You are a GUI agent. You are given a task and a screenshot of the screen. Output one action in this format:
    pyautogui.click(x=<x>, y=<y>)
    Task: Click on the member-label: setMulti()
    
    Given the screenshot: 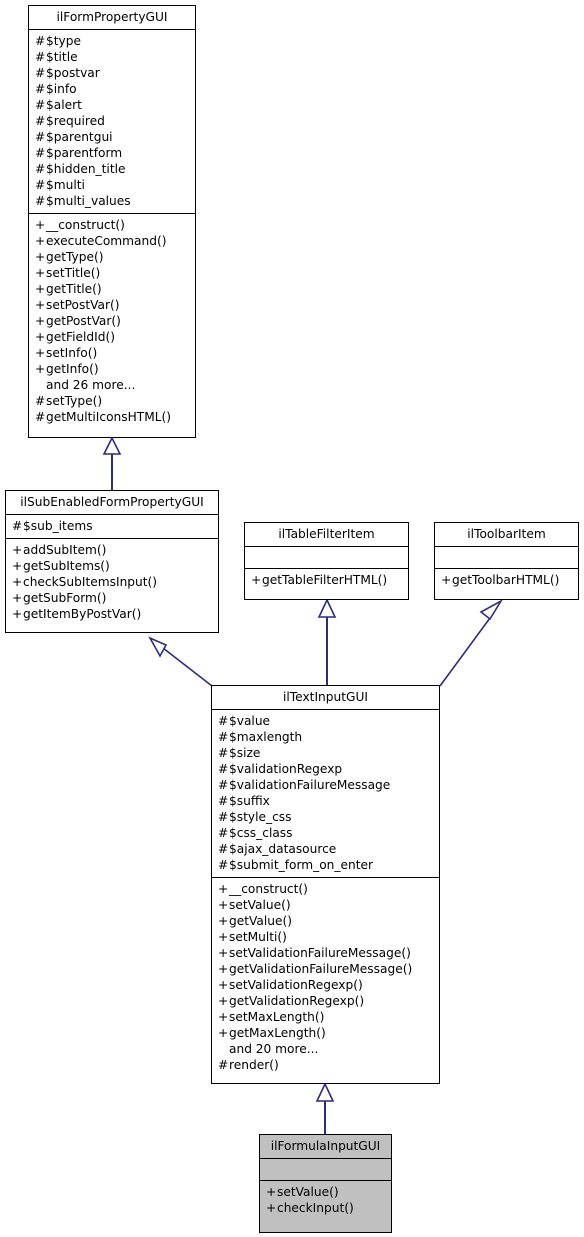 What is the action you would take?
    pyautogui.click(x=258, y=937)
    